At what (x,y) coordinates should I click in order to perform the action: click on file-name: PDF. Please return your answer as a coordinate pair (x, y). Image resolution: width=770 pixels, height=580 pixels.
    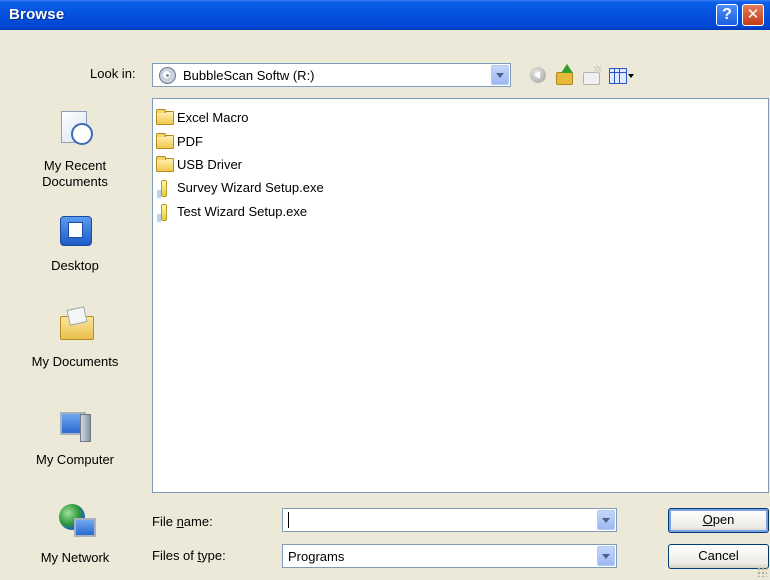
    Looking at the image, I should click on (190, 141).